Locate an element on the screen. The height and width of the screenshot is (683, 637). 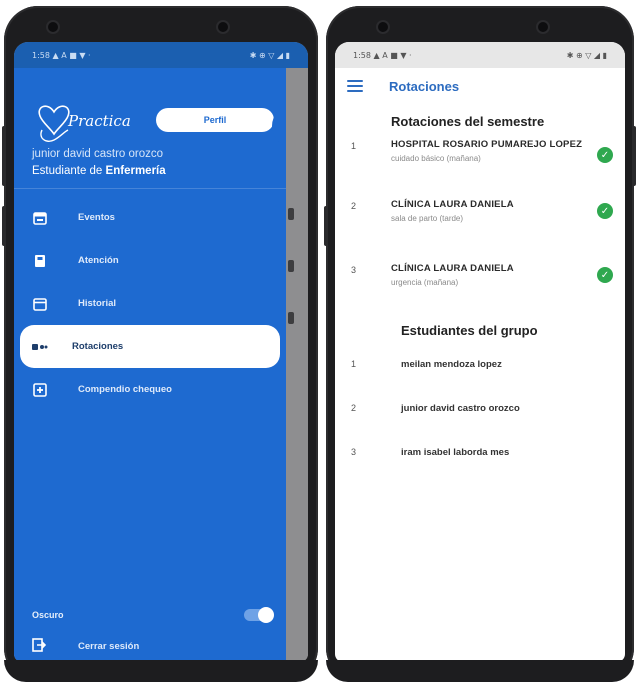
calendar-icon is located at coordinates (40, 304).